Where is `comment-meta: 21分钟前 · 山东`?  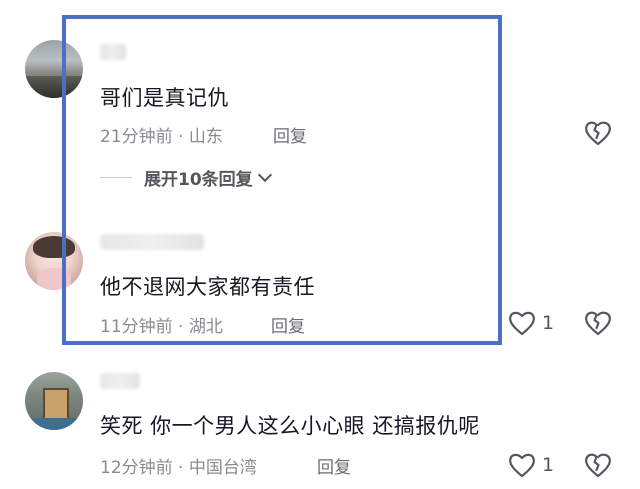 comment-meta: 21分钟前 · 山东 is located at coordinates (161, 134).